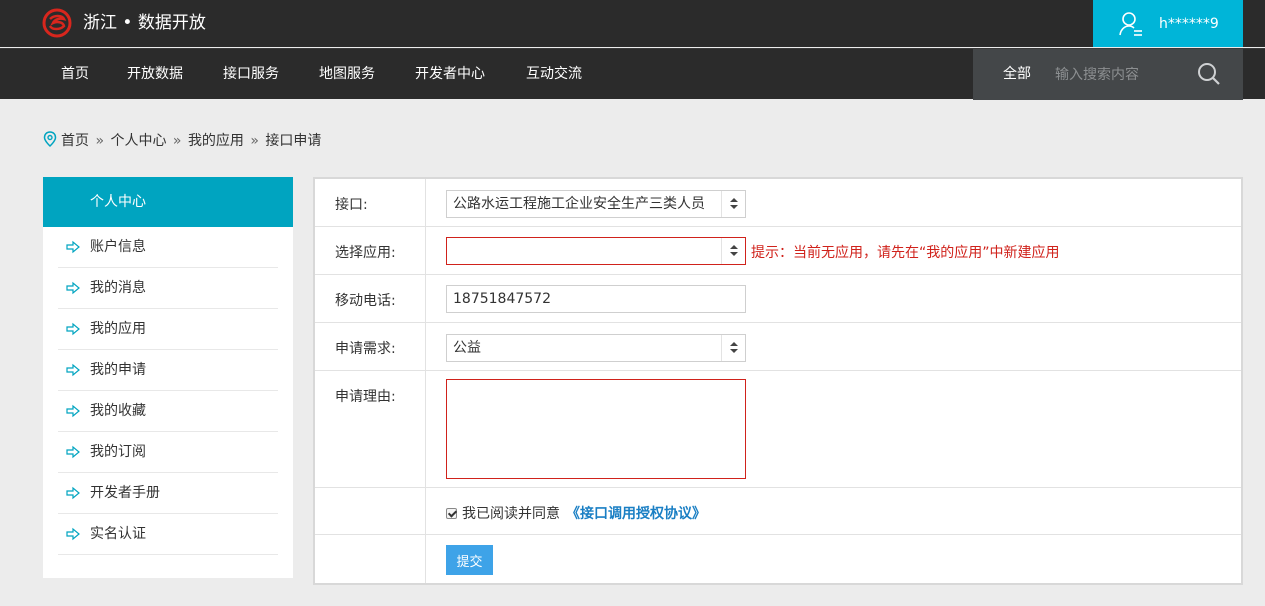 The image size is (1265, 606). What do you see at coordinates (596, 299) in the screenshot?
I see `phone-input: 18751847572` at bounding box center [596, 299].